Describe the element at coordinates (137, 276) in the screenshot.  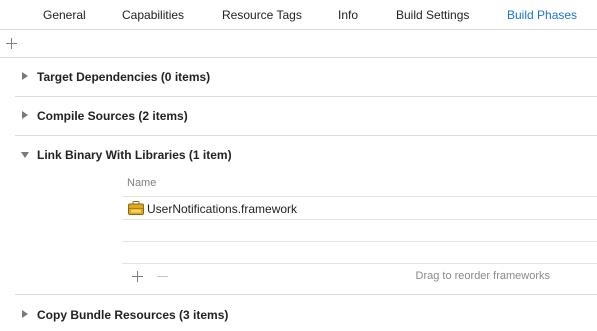
I see `add-library-icon` at that location.